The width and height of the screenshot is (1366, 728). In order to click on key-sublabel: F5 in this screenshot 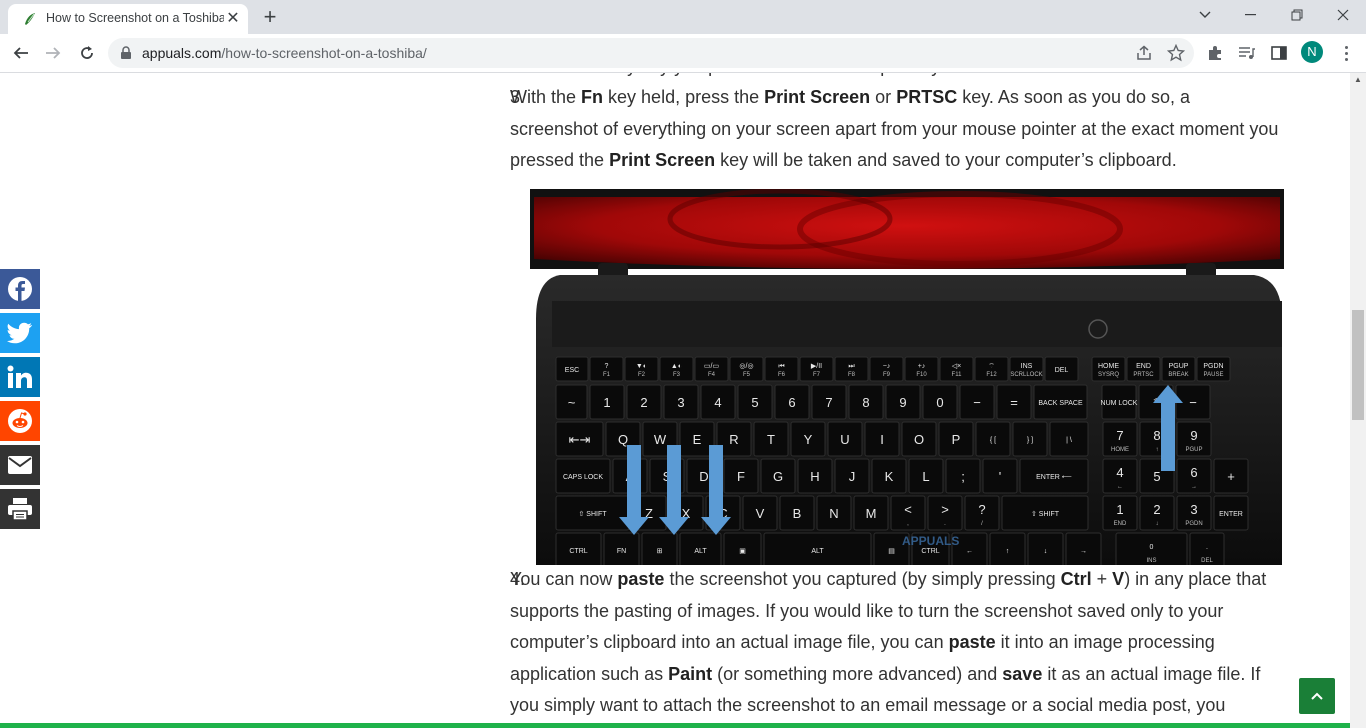, I will do `click(747, 375)`.